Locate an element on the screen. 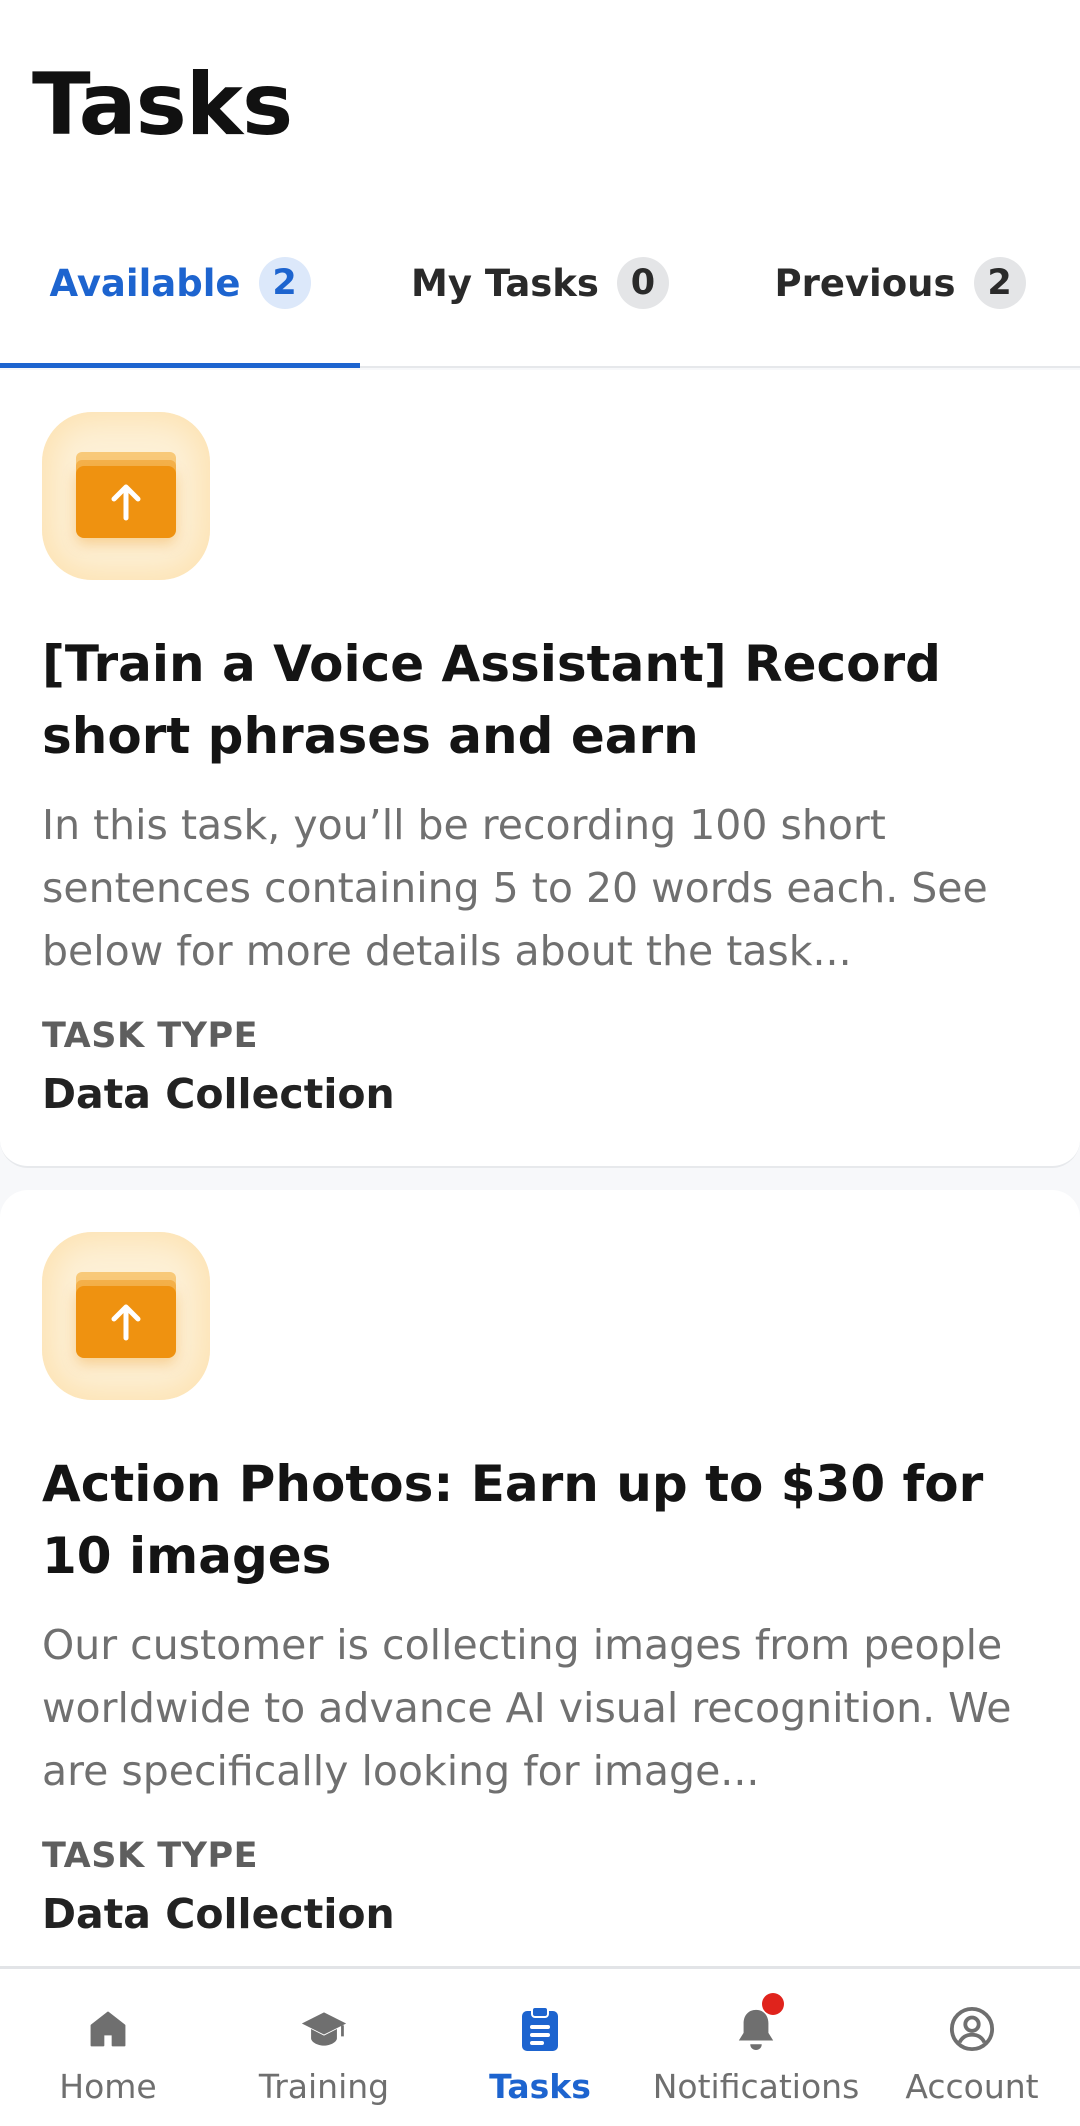  page-title: Tasks is located at coordinates (162, 105).